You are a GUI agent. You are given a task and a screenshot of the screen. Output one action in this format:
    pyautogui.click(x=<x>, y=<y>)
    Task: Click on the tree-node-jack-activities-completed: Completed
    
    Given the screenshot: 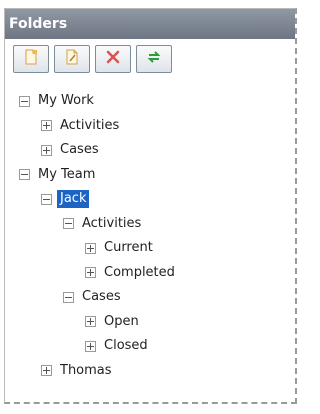 What is the action you would take?
    pyautogui.click(x=150, y=273)
    